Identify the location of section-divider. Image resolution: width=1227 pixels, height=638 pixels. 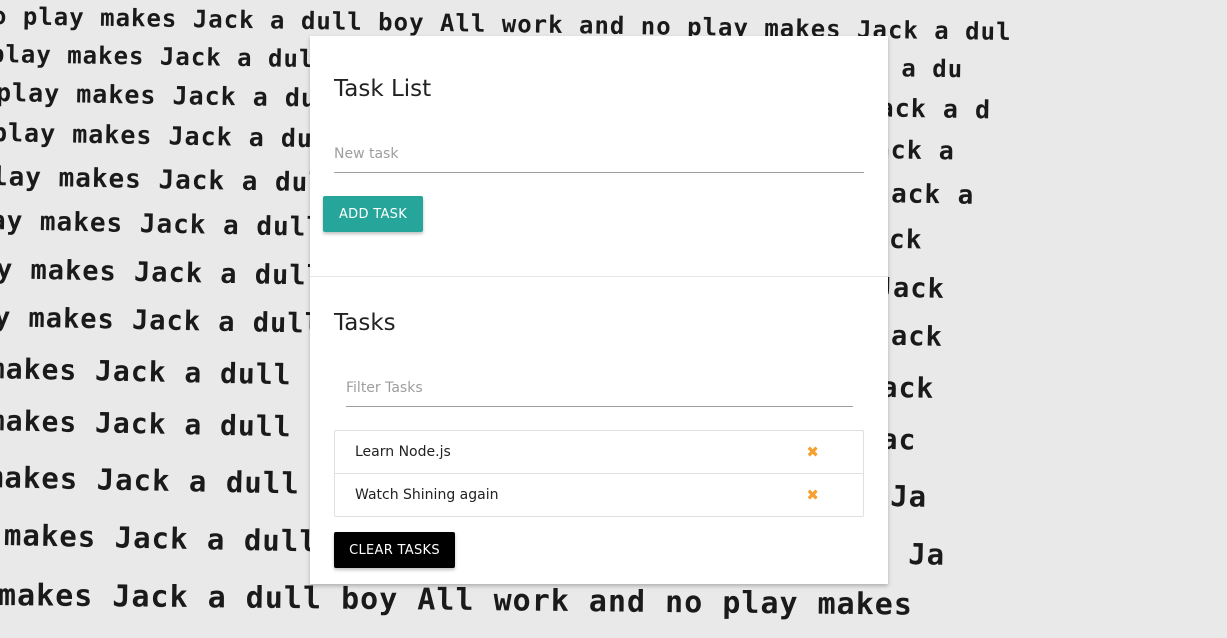
(599, 276).